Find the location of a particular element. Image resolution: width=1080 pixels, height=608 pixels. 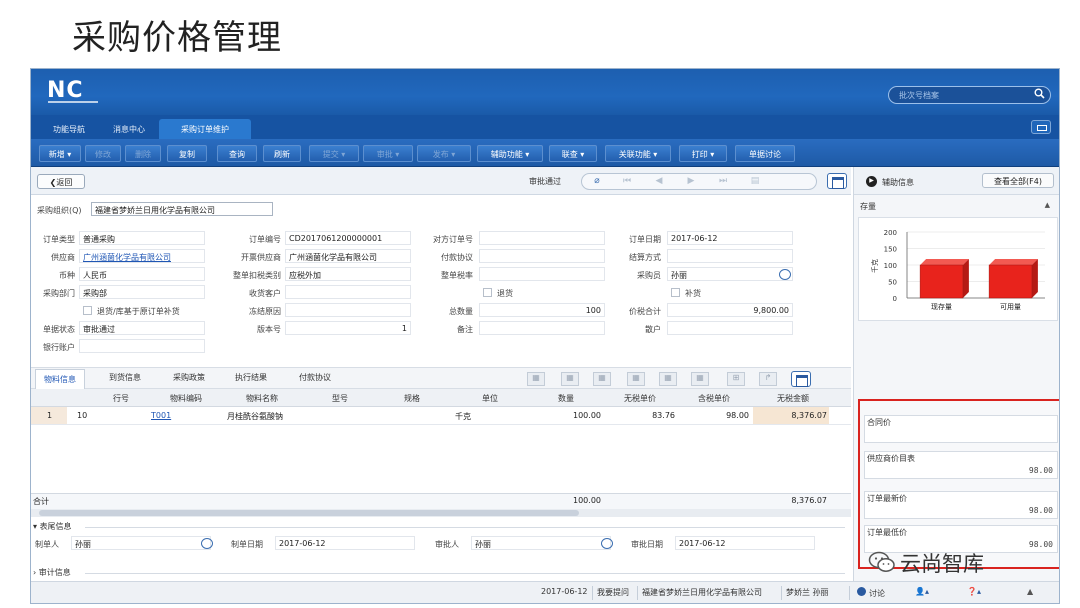

delete-row-icon: ▦ is located at coordinates (570, 379).